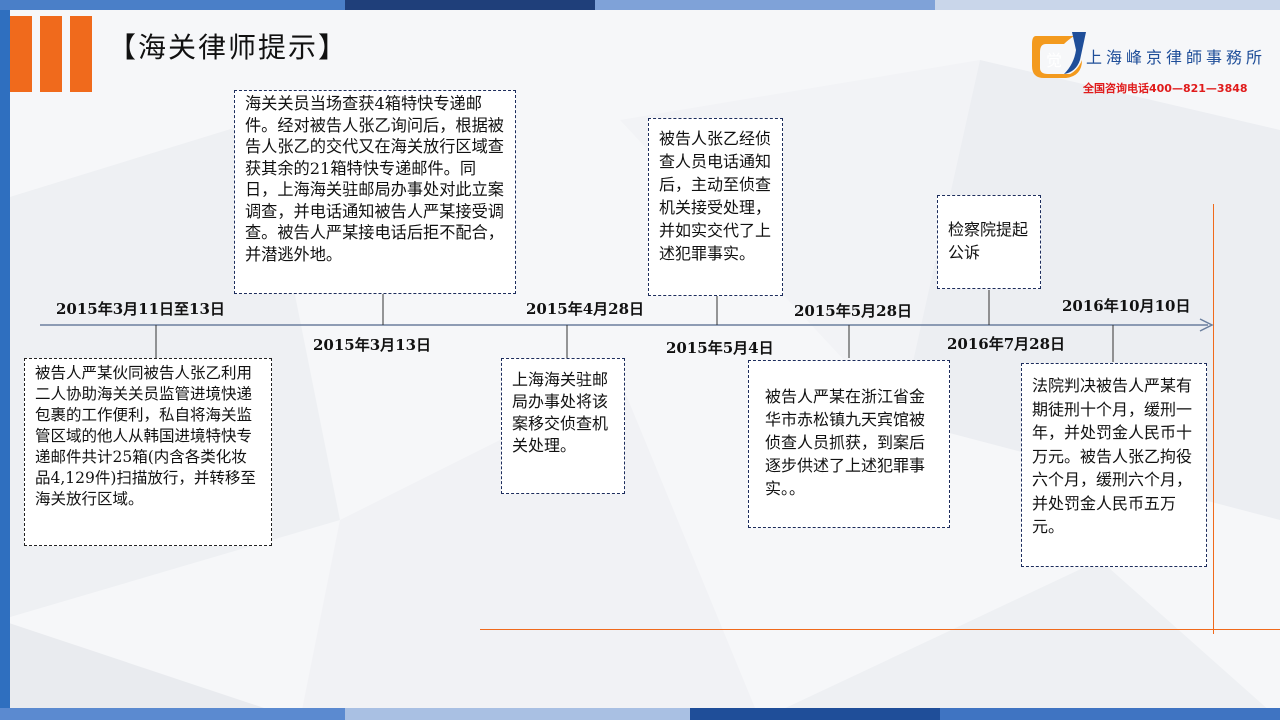 This screenshot has width=1280, height=720. I want to click on event-box: 检察院提起公诉, so click(989, 242).